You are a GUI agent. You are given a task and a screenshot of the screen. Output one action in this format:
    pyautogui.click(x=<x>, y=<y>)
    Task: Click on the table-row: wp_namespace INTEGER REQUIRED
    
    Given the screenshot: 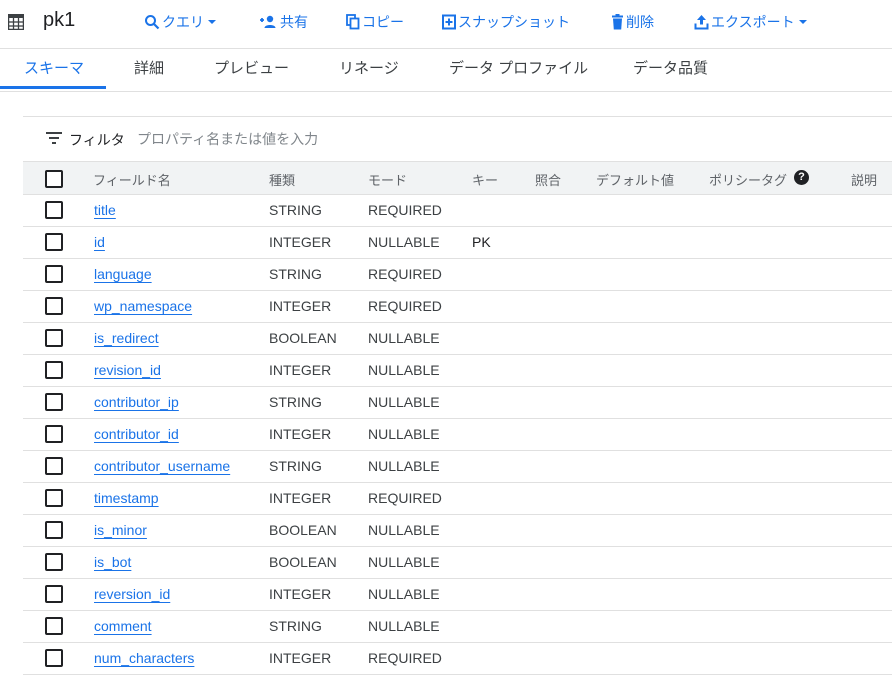 What is the action you would take?
    pyautogui.click(x=457, y=306)
    